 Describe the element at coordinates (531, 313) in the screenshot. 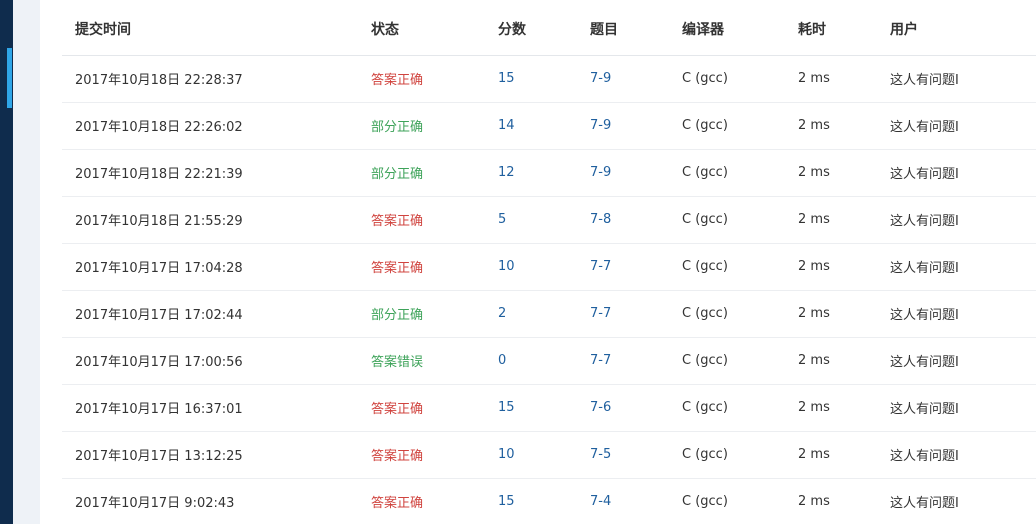

I see `score-cell: 2` at that location.